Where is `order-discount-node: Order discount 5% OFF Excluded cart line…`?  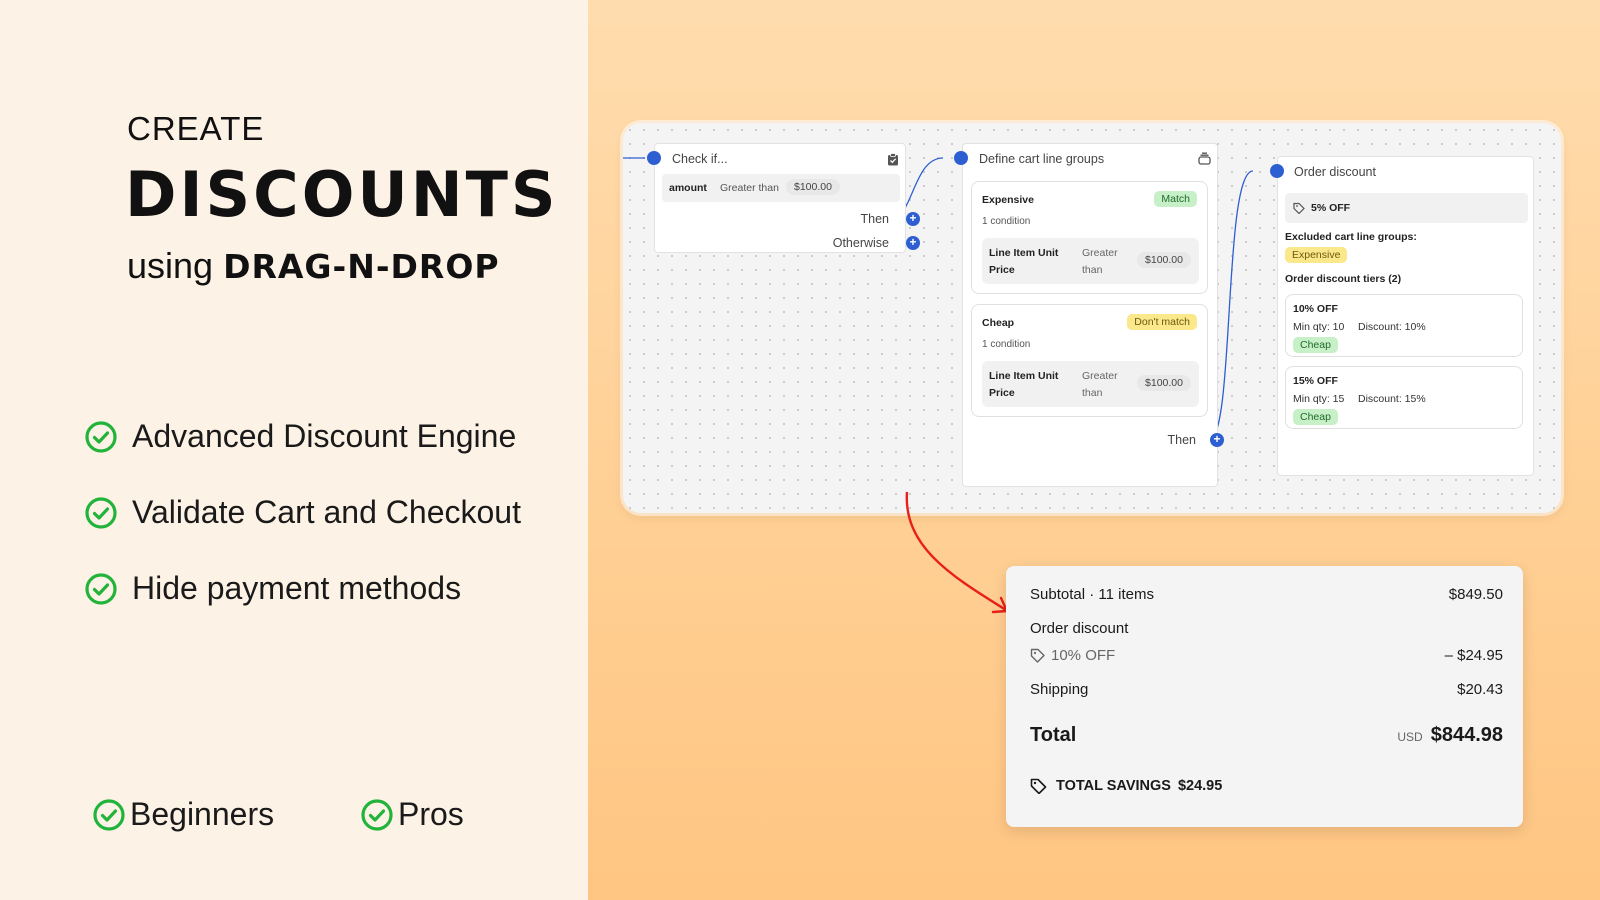
order-discount-node: Order discount 5% OFF Excluded cart line… is located at coordinates (1405, 316).